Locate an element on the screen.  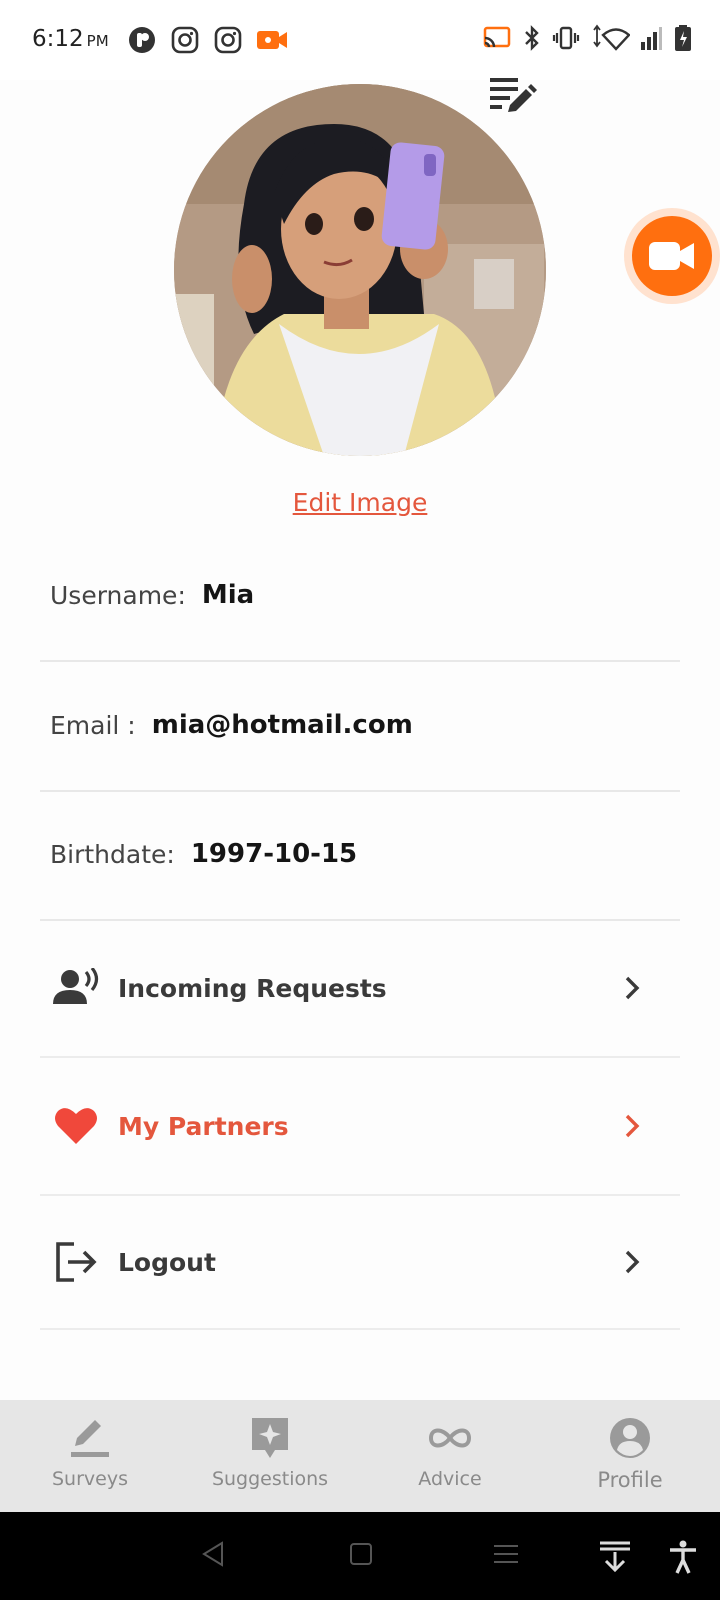
recents-icon is located at coordinates (506, 1554).